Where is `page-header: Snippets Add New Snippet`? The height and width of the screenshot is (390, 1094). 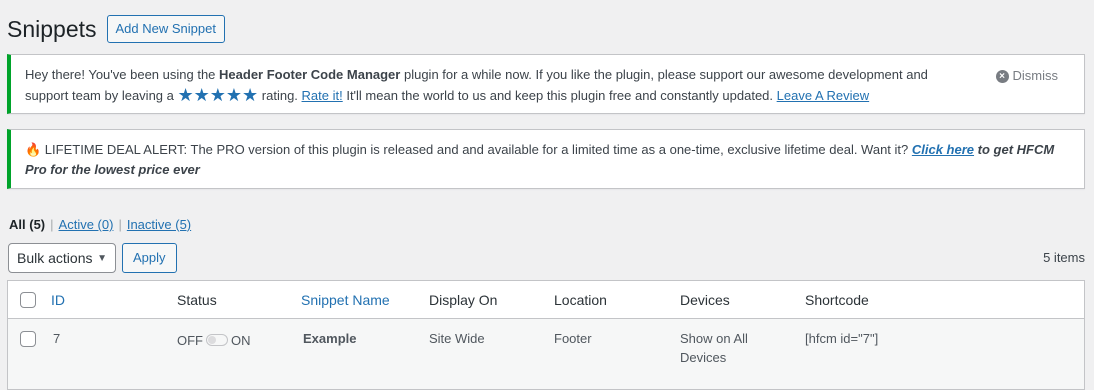 page-header: Snippets Add New Snippet is located at coordinates (116, 29).